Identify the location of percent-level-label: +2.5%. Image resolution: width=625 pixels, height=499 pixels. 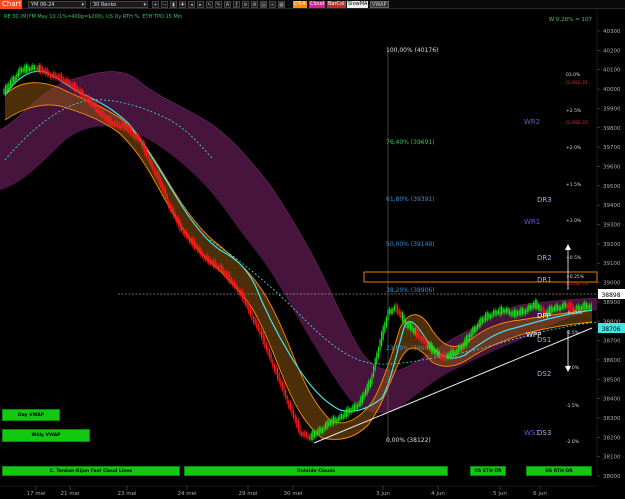
(574, 111).